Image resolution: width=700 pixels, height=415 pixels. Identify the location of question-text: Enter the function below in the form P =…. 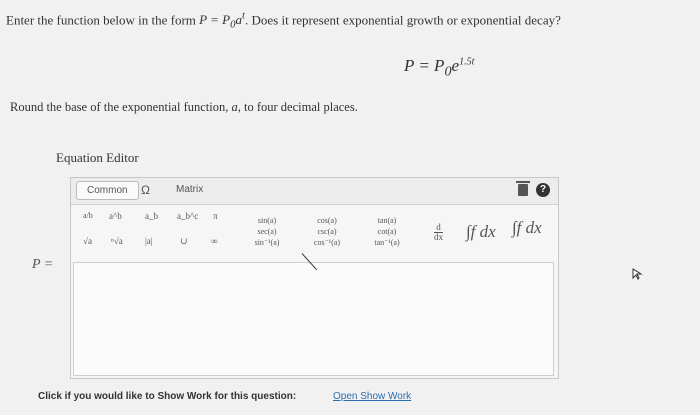
(283, 20).